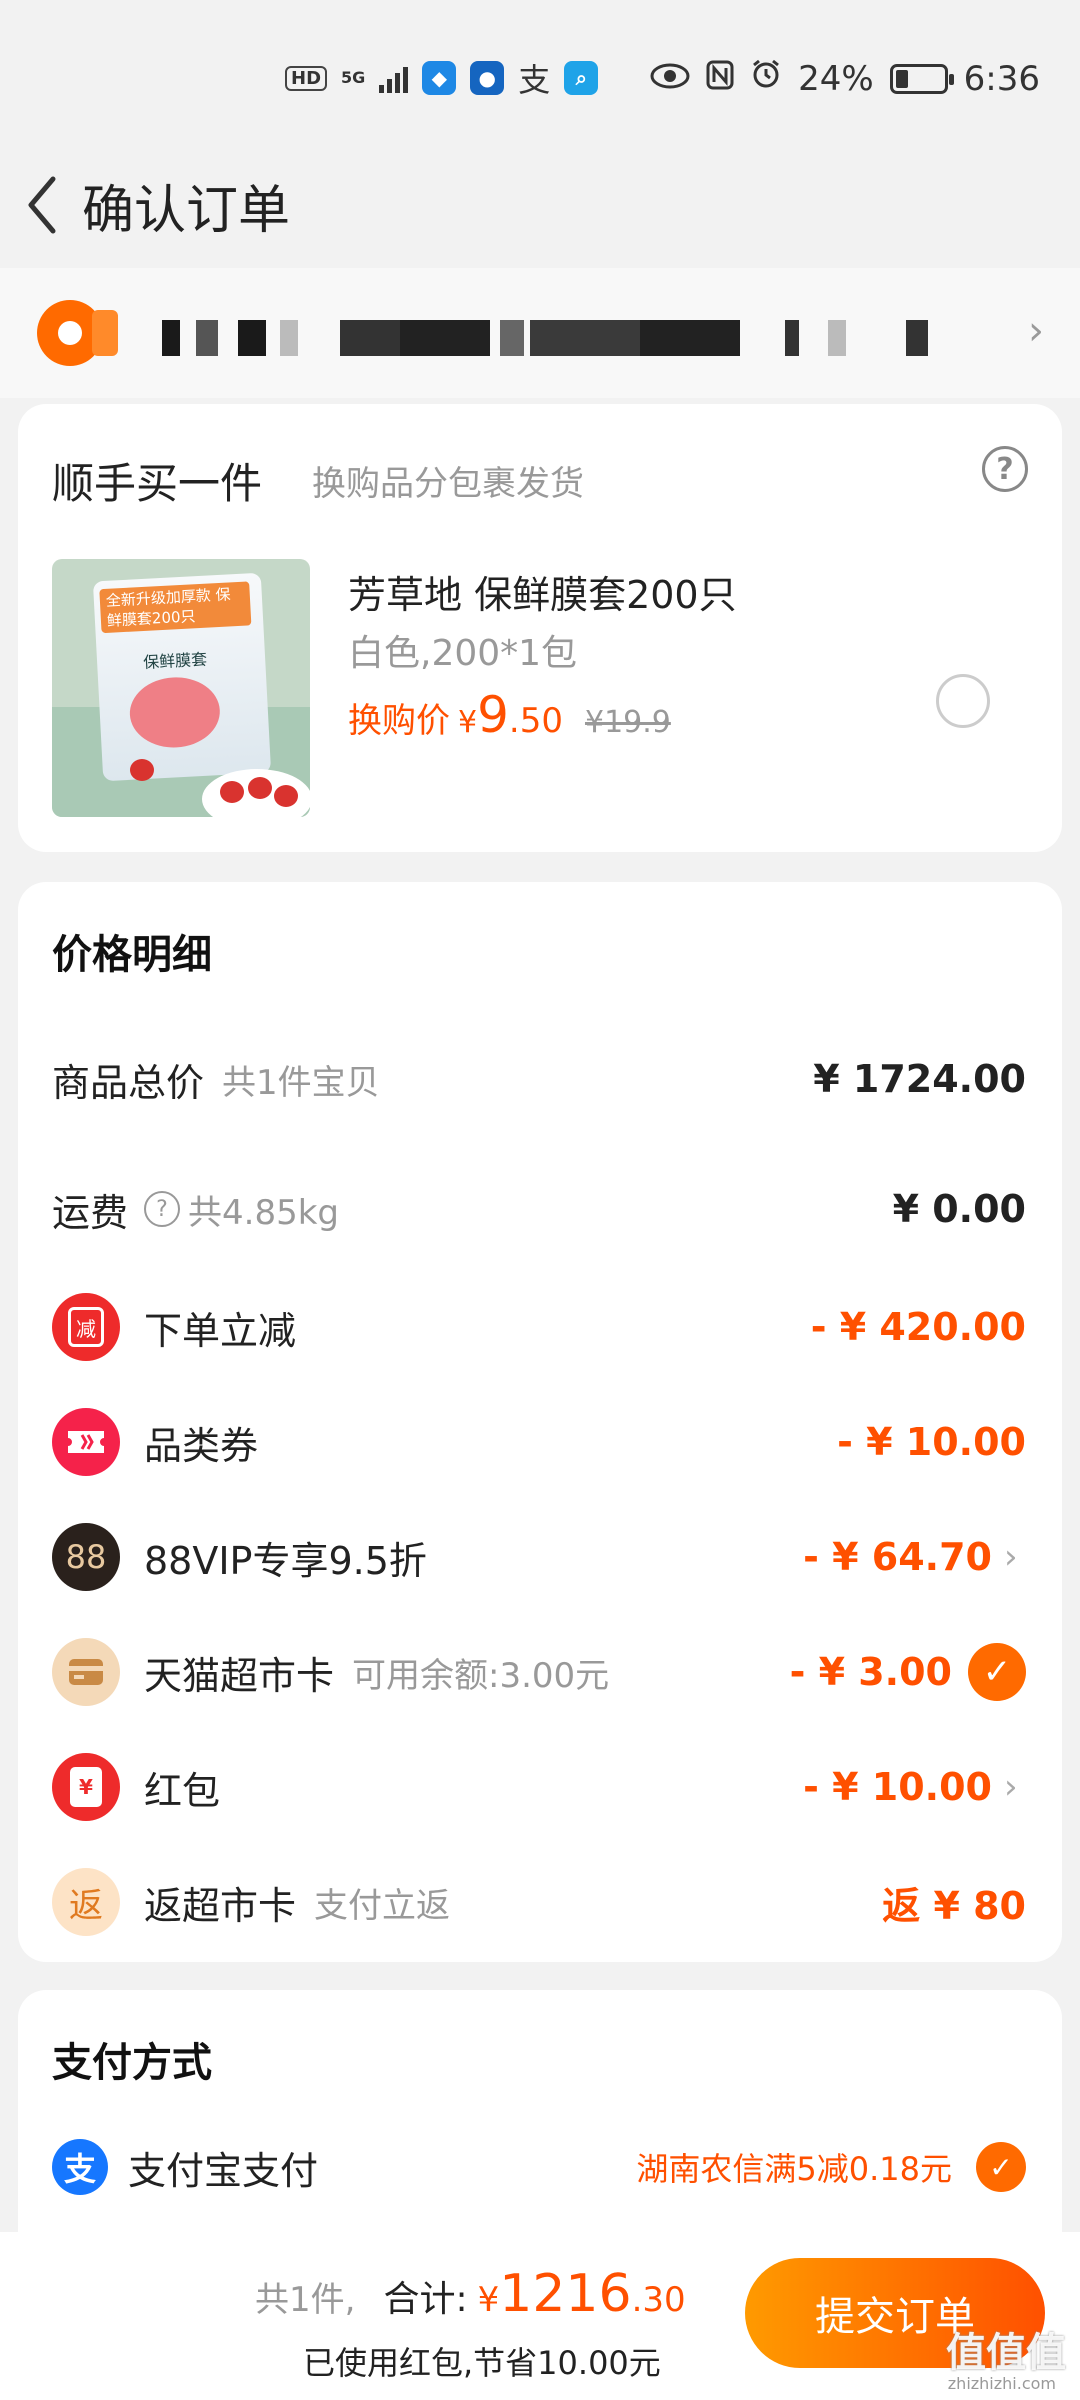  Describe the element at coordinates (305, 2300) in the screenshot. I see `item-count: 共1件,` at that location.